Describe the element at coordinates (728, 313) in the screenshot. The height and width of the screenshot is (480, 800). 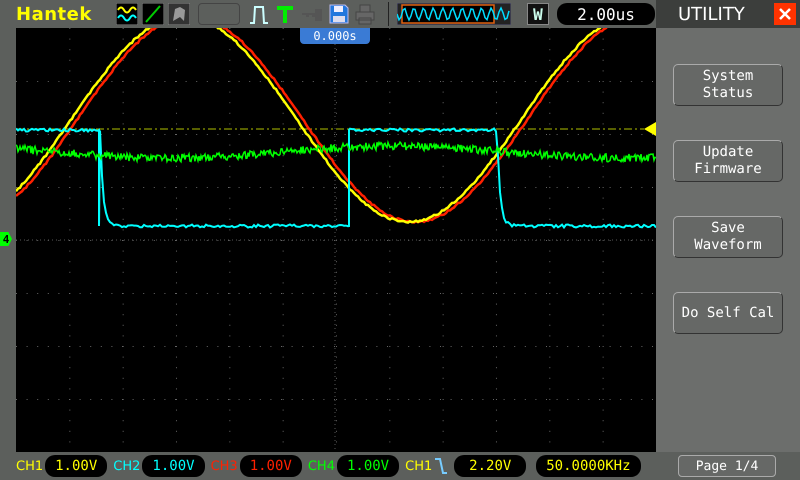
I see `menu-button: Do Self Cal` at that location.